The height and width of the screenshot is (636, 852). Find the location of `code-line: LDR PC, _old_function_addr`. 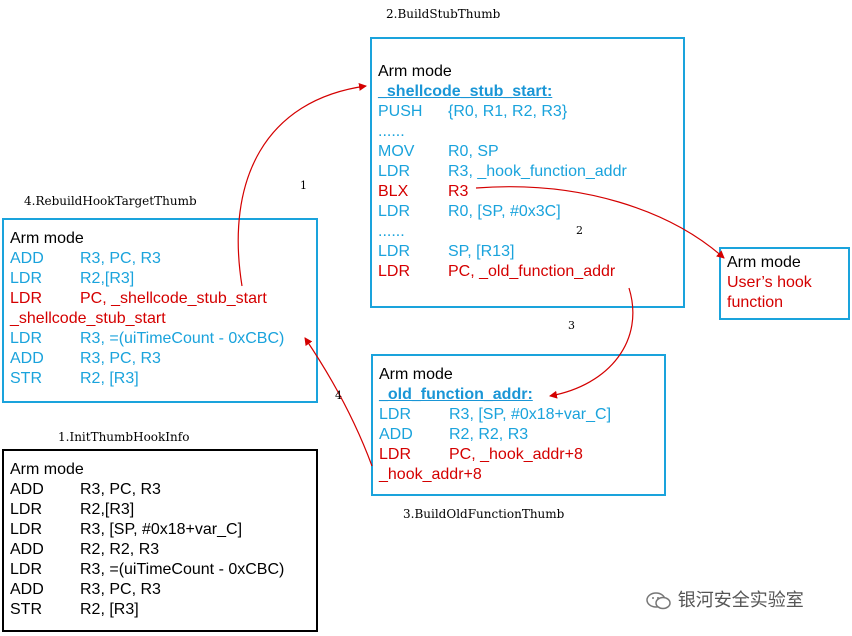

code-line: LDR PC, _old_function_addr is located at coordinates (527, 272).